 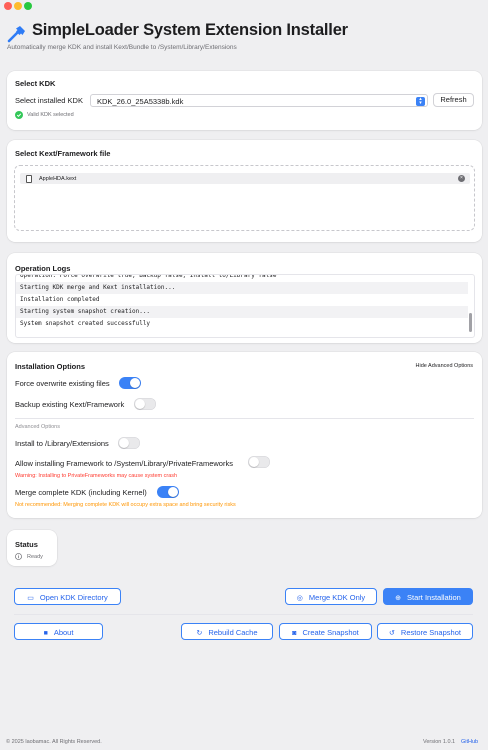 What do you see at coordinates (299, 598) in the screenshot?
I see `merge-icon: ◎` at bounding box center [299, 598].